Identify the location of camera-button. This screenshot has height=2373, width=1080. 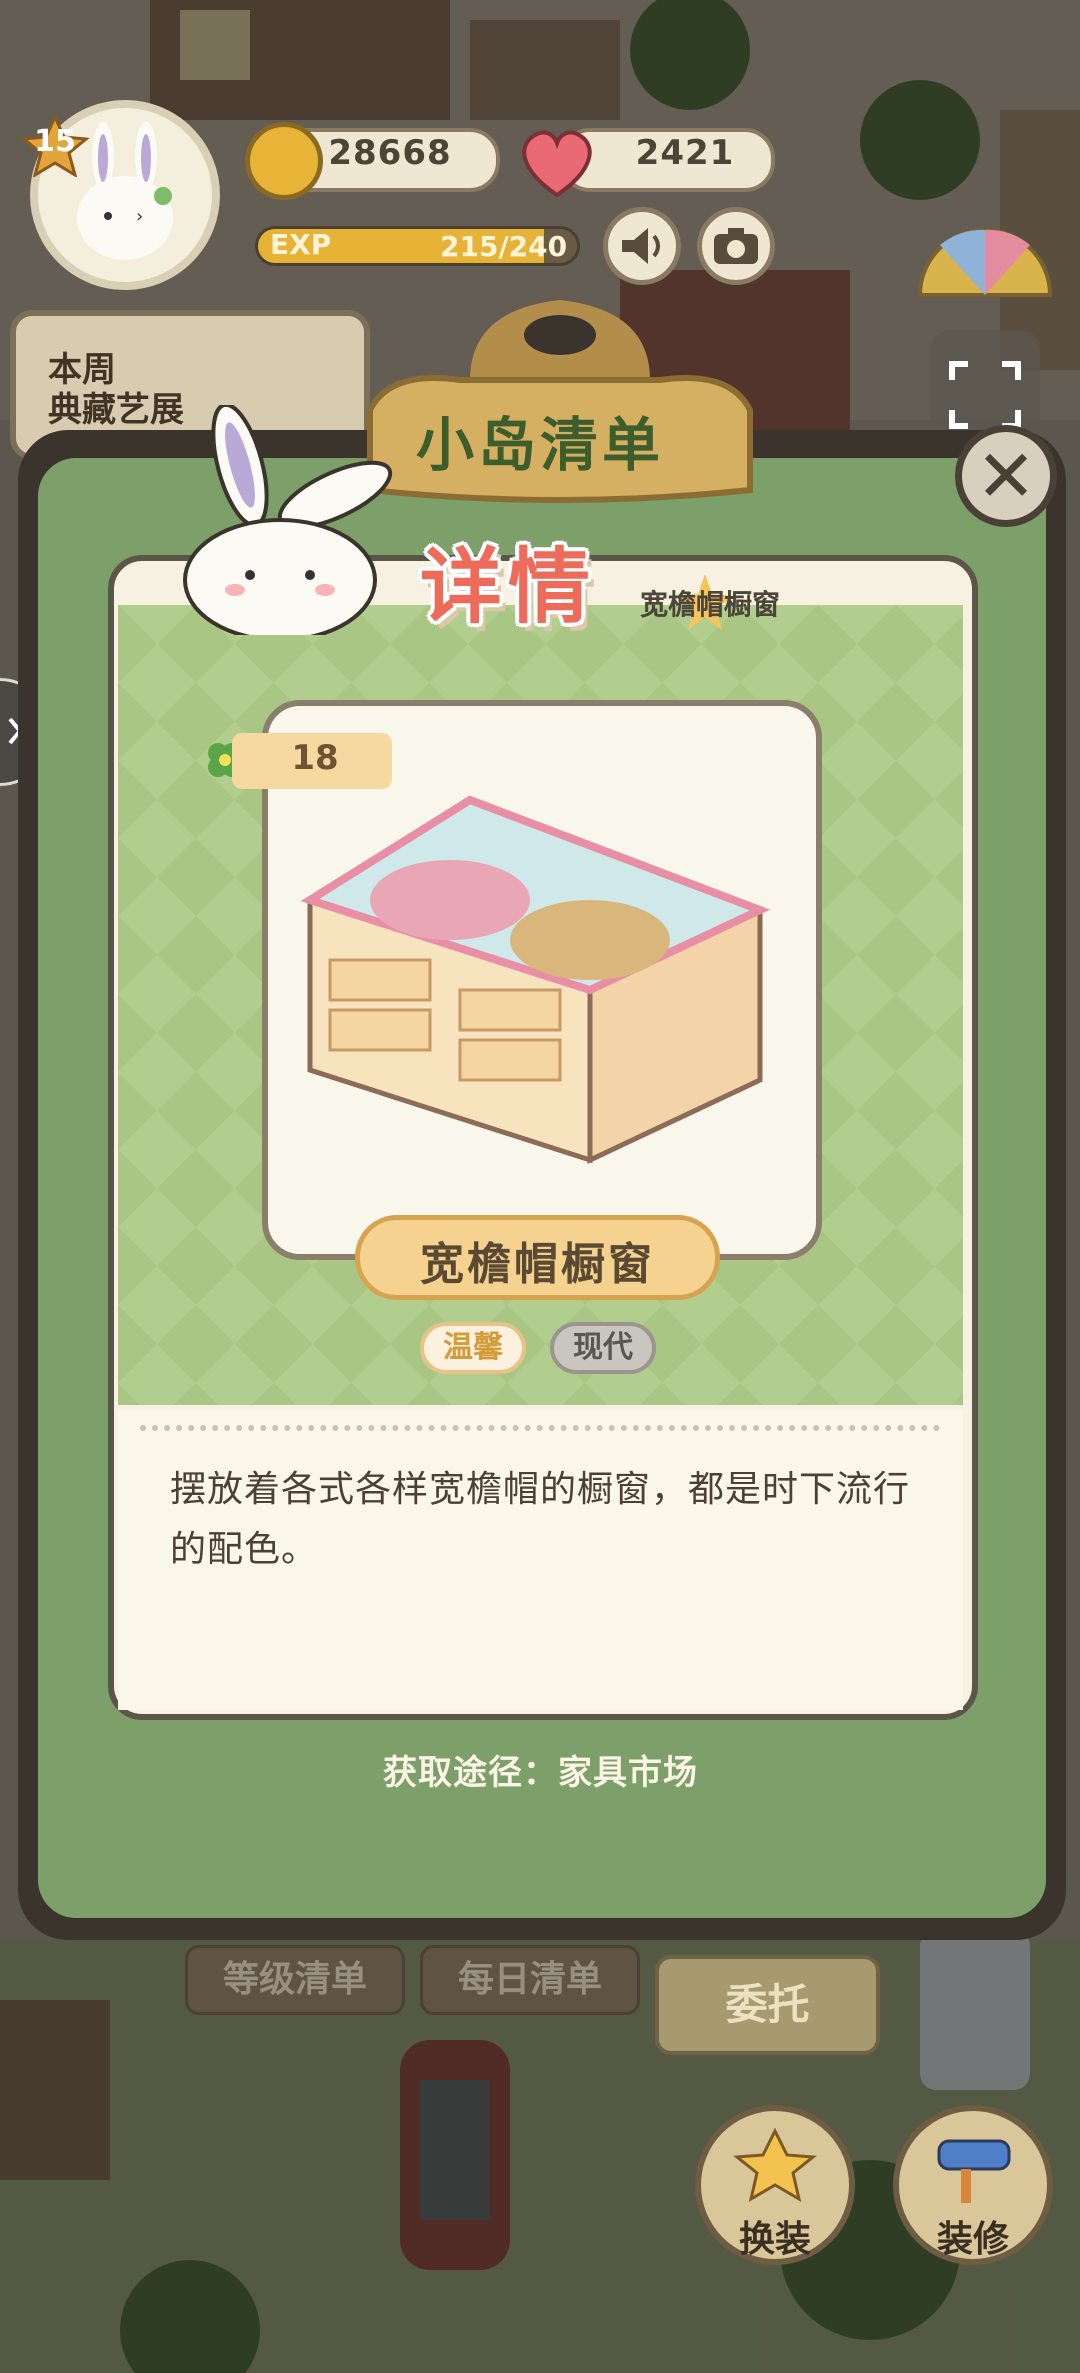
(736, 246).